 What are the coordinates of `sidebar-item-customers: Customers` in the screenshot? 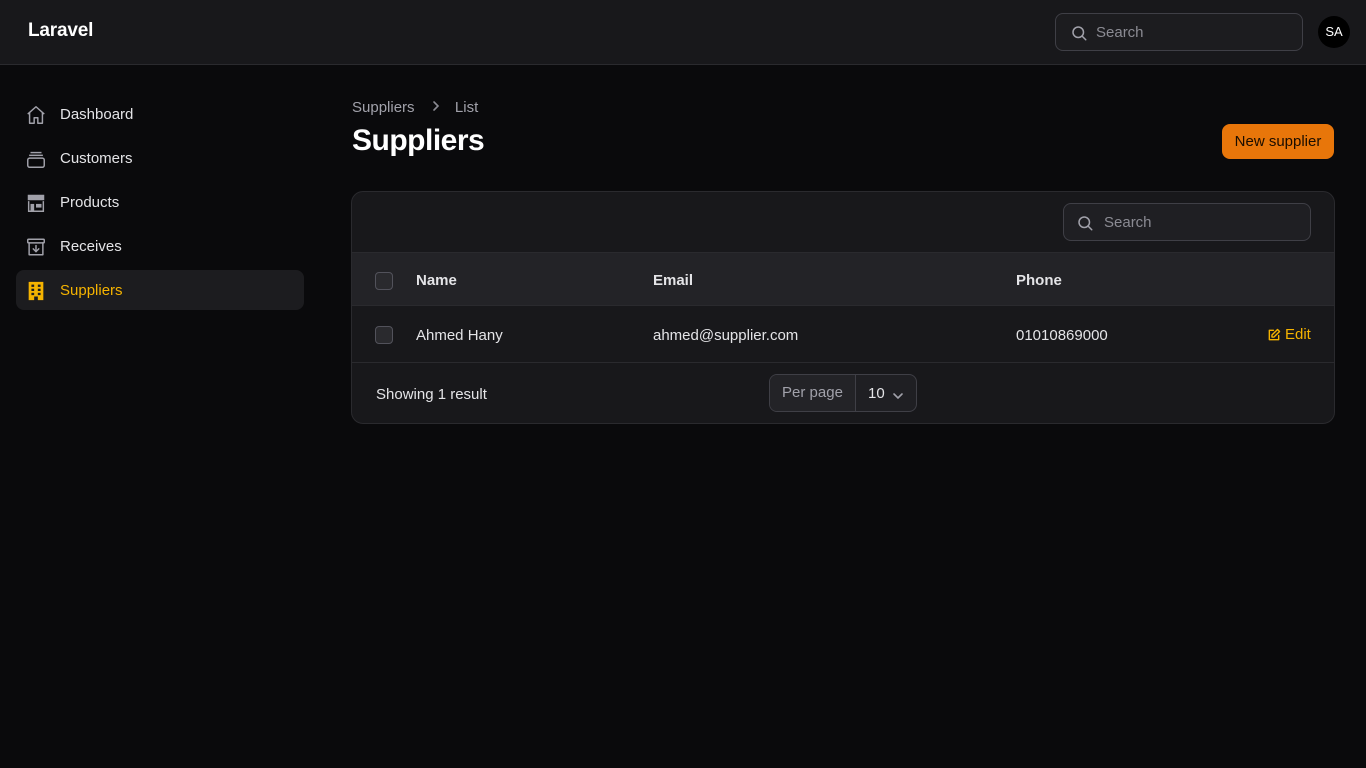 It's located at (160, 158).